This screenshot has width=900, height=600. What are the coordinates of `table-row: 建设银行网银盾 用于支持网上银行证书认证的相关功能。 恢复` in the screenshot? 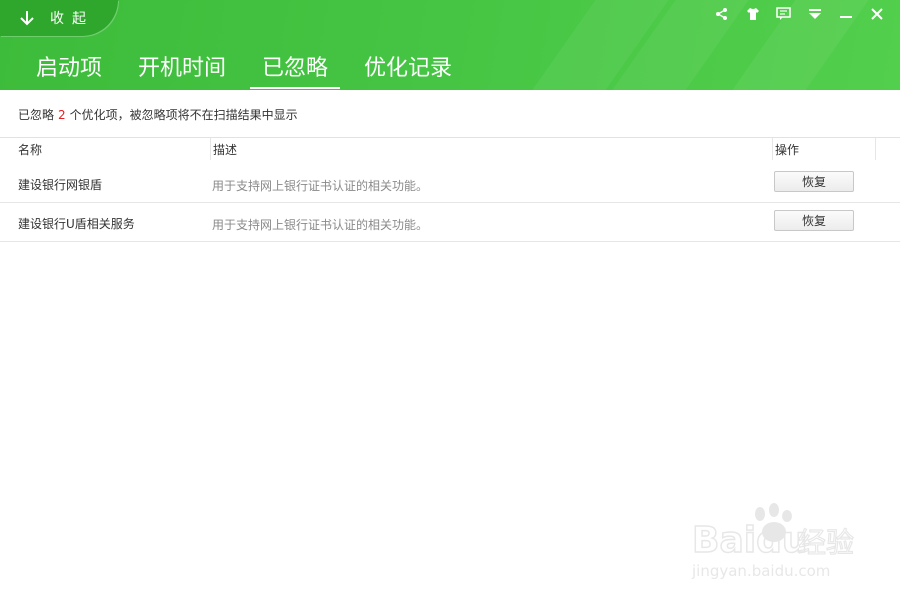 It's located at (450, 182).